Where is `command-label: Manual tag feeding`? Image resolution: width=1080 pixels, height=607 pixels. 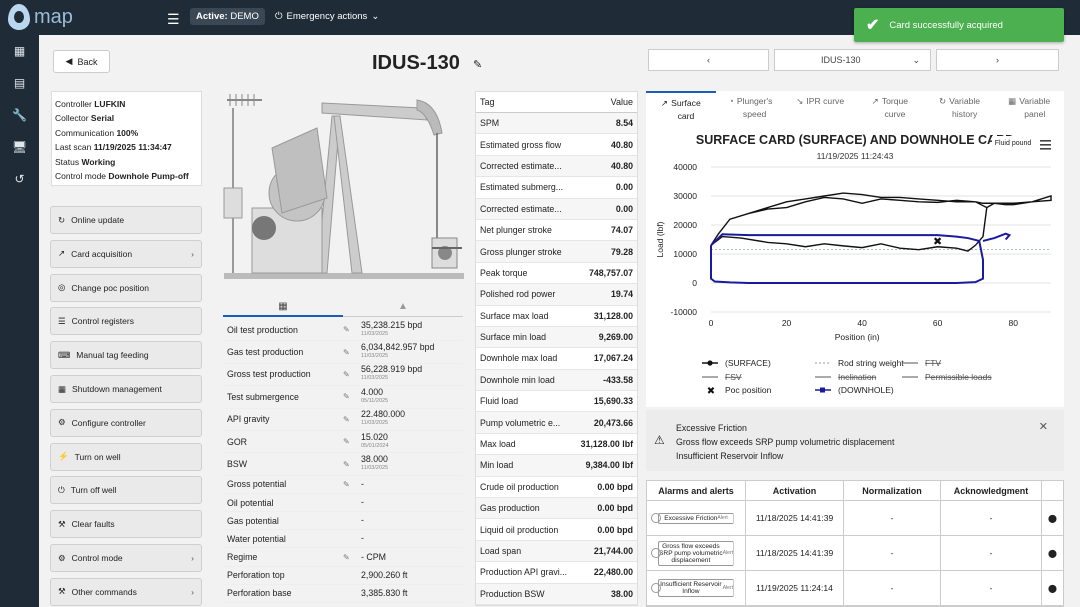
command-label: Manual tag feeding is located at coordinates (112, 355).